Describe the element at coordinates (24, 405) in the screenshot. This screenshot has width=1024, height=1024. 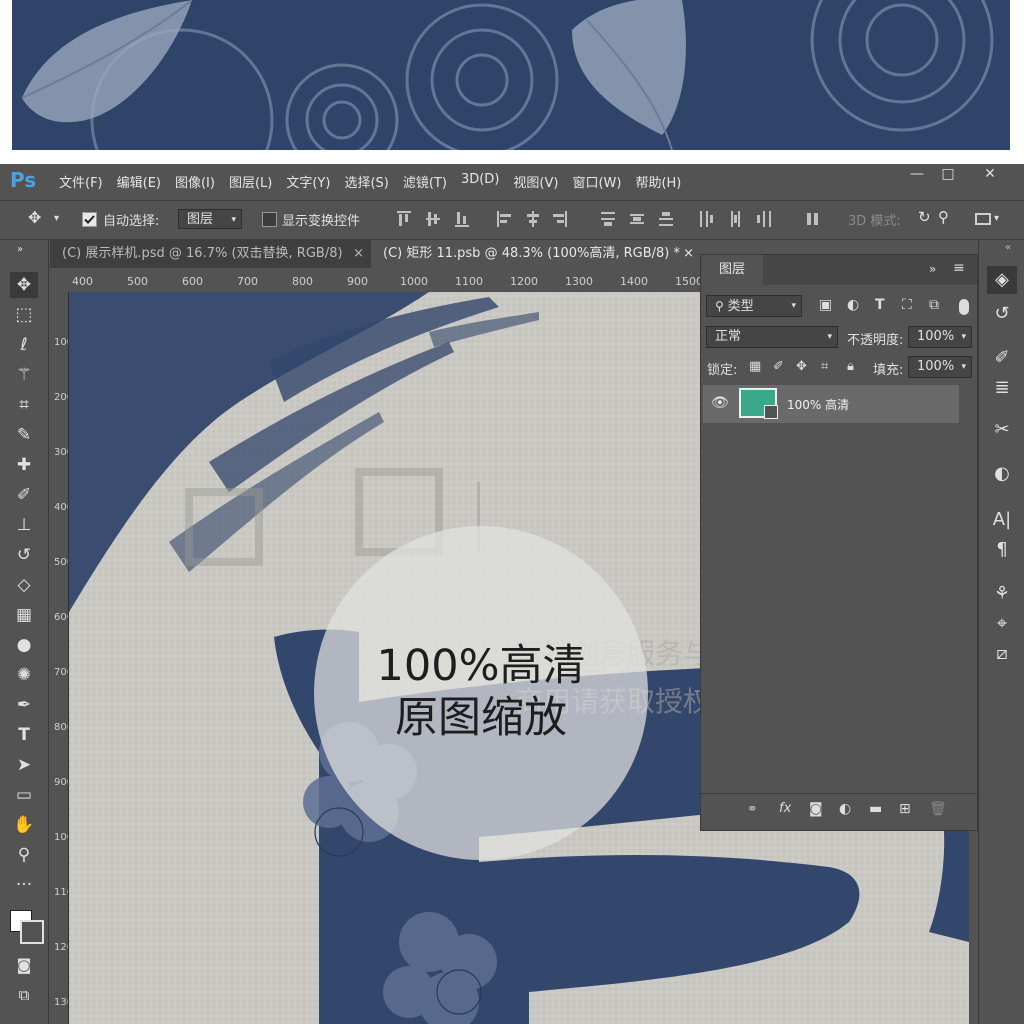
I see `crop-tool-icon: ⌗` at that location.